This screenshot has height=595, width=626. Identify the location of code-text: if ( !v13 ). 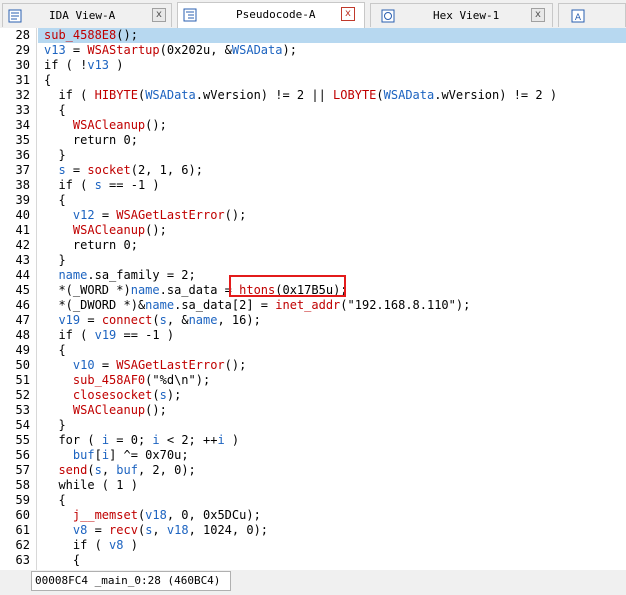
(84, 65).